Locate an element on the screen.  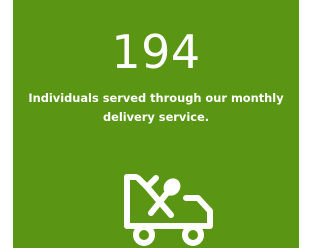
stat-number: 194 is located at coordinates (156, 52).